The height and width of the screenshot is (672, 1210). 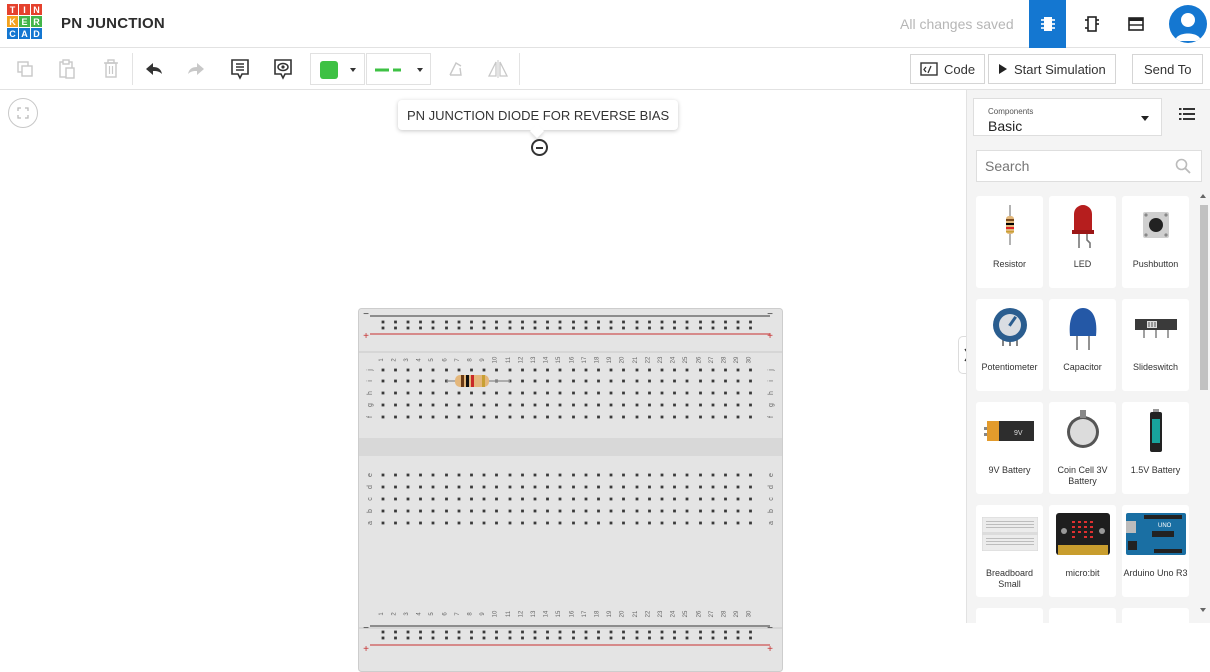 What do you see at coordinates (1082, 367) in the screenshot?
I see `component-label: Capacitor` at bounding box center [1082, 367].